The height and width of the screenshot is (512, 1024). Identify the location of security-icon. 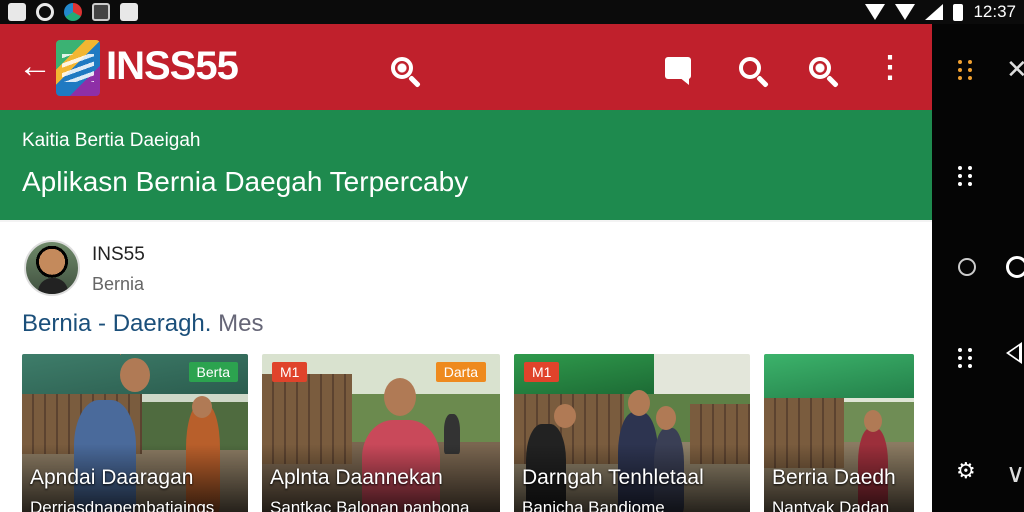
(129, 12).